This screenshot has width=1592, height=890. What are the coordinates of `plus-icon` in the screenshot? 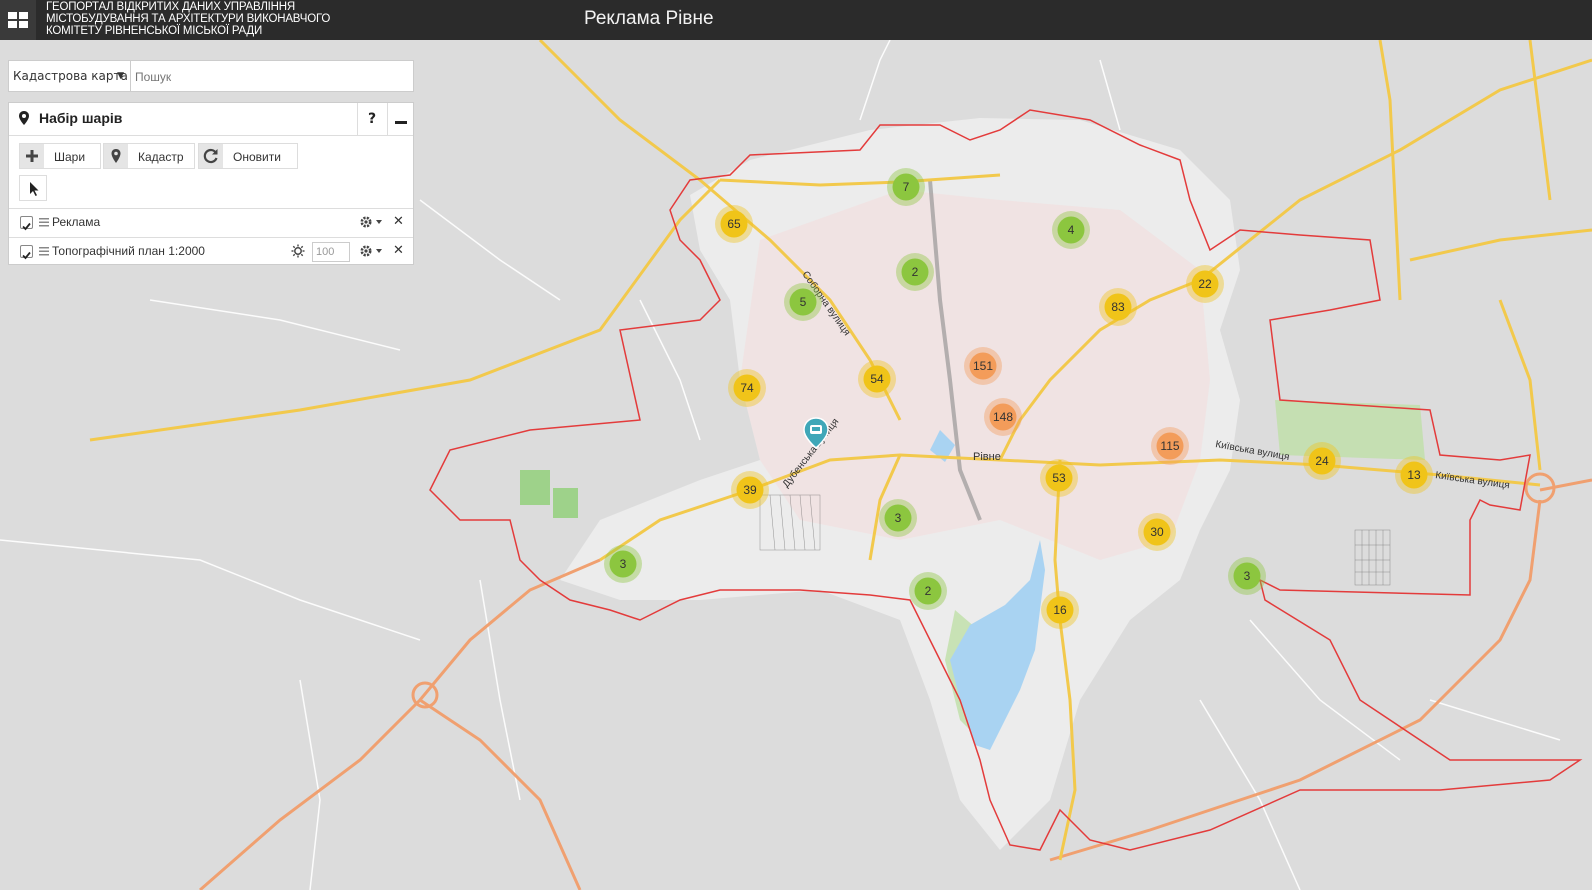 It's located at (32, 156).